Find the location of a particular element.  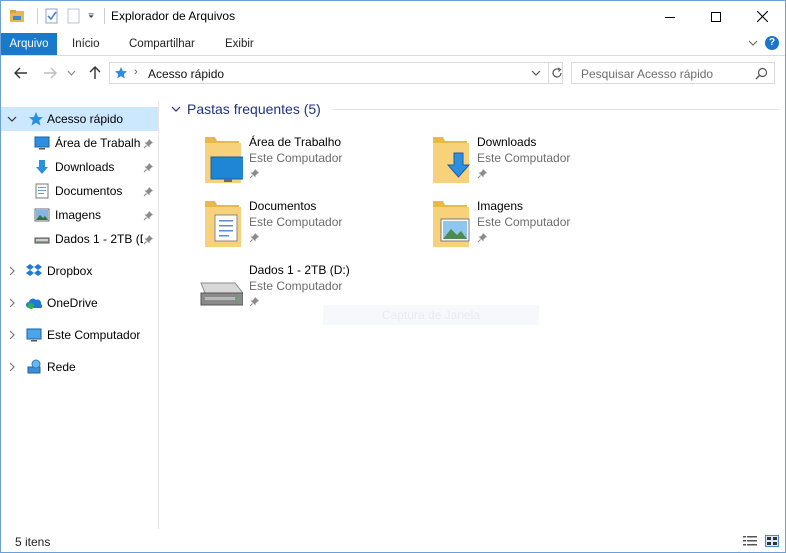

group-header: Pastas frequentes (5) is located at coordinates (246, 109).